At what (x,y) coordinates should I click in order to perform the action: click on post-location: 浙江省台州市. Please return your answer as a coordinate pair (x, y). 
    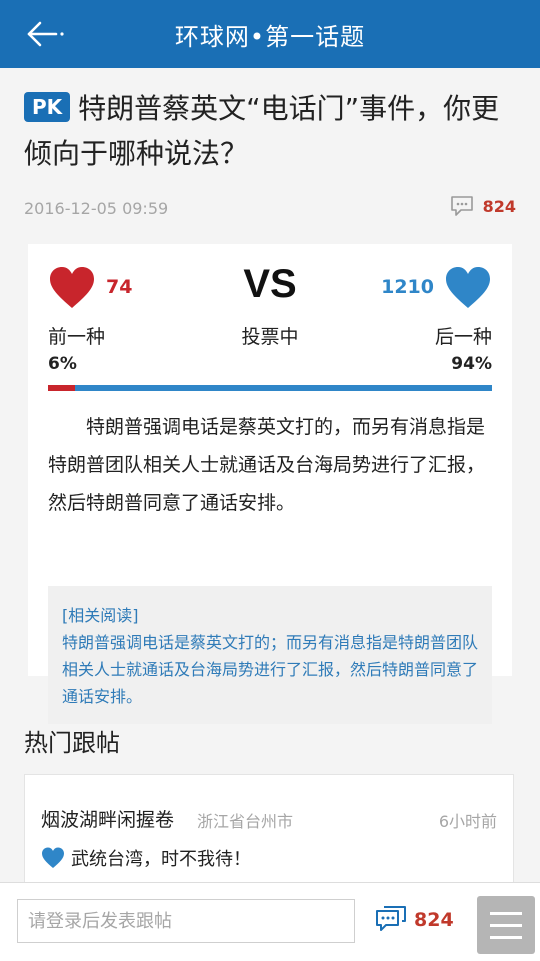
    Looking at the image, I should click on (245, 821).